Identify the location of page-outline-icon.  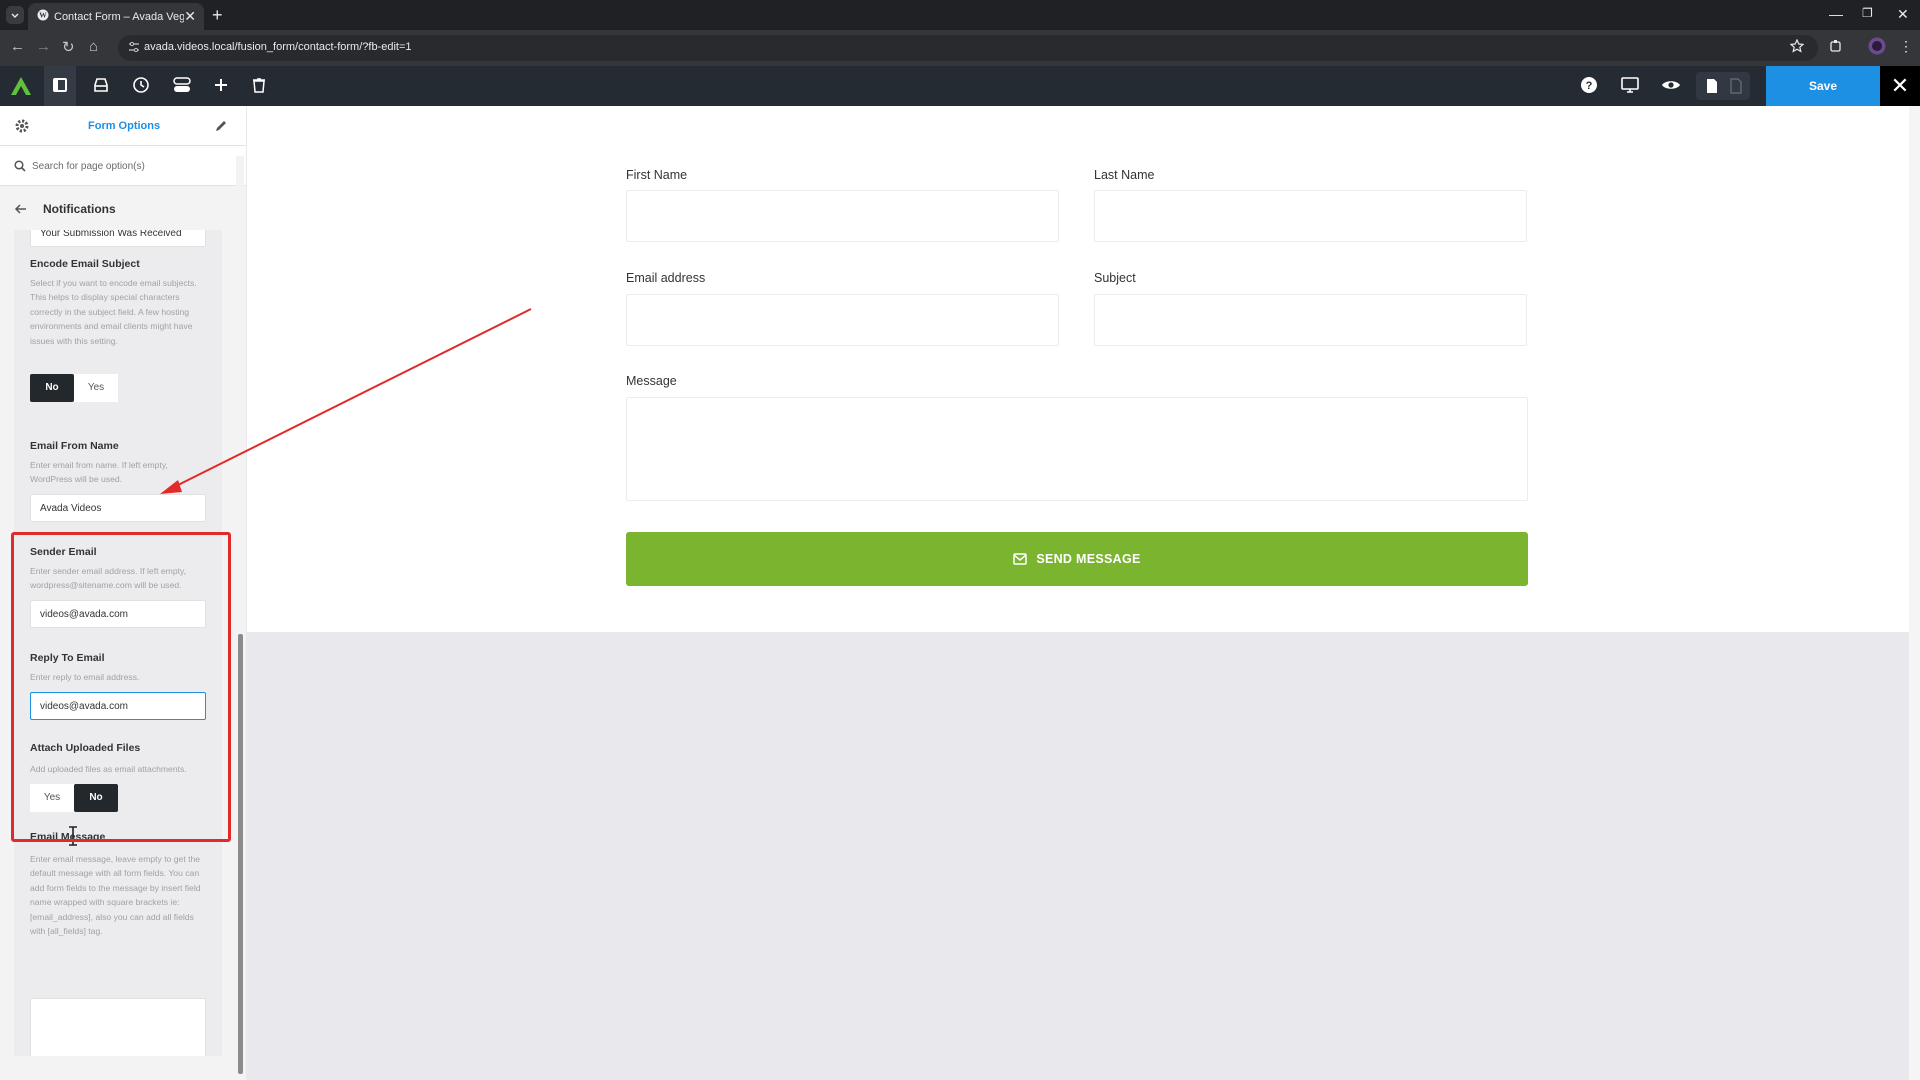
(1736, 86).